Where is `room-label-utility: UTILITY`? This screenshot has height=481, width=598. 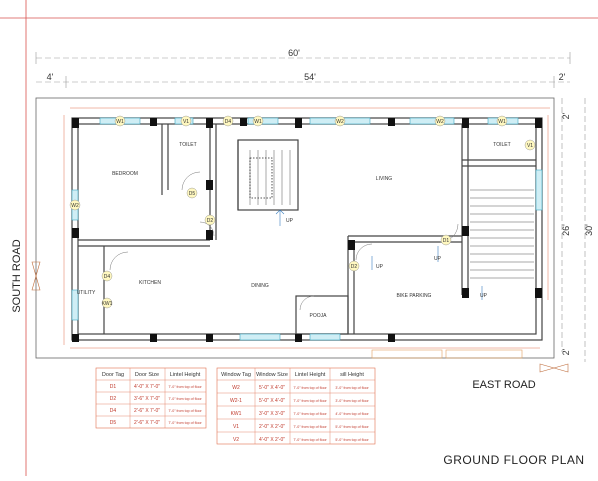
room-label-utility: UTILITY is located at coordinates (86, 293).